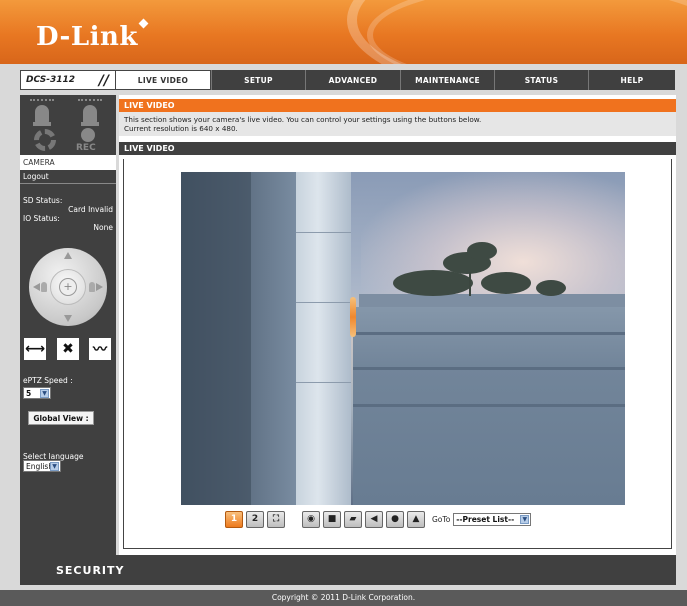  I want to click on video-wall-shadow, so click(216, 338).